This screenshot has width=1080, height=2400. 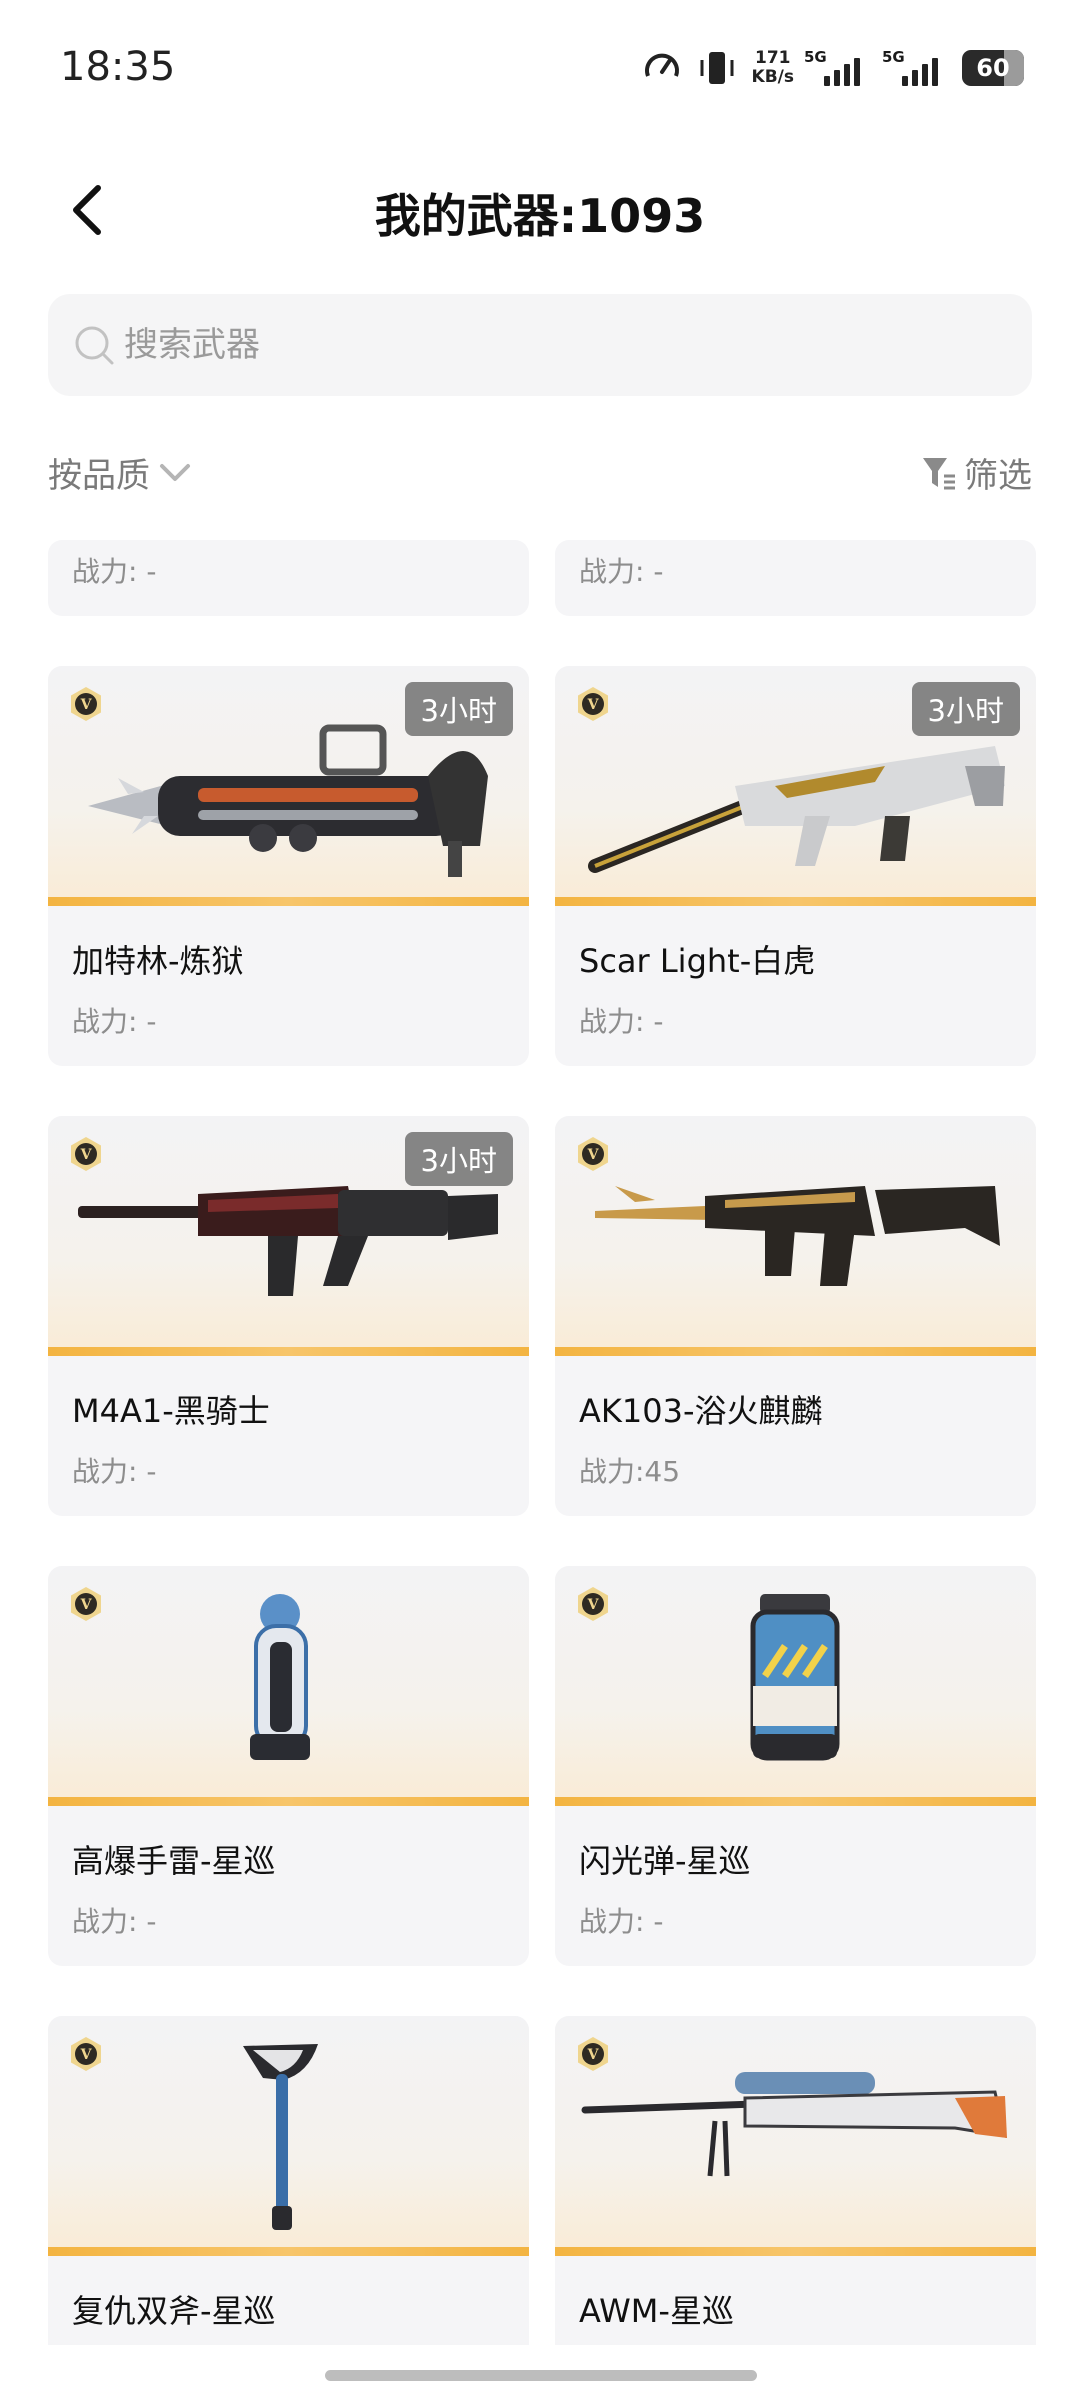 What do you see at coordinates (838, 67) in the screenshot?
I see `signal-sim1-icon: 5G` at bounding box center [838, 67].